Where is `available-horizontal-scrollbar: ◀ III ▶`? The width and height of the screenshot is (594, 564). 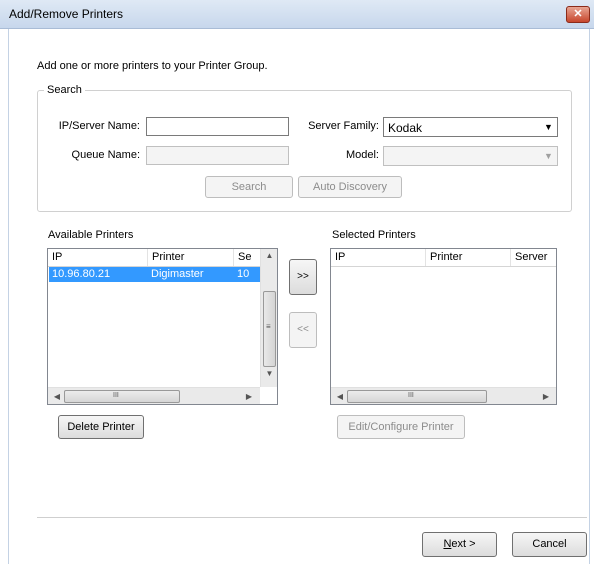 available-horizontal-scrollbar: ◀ III ▶ is located at coordinates (154, 395).